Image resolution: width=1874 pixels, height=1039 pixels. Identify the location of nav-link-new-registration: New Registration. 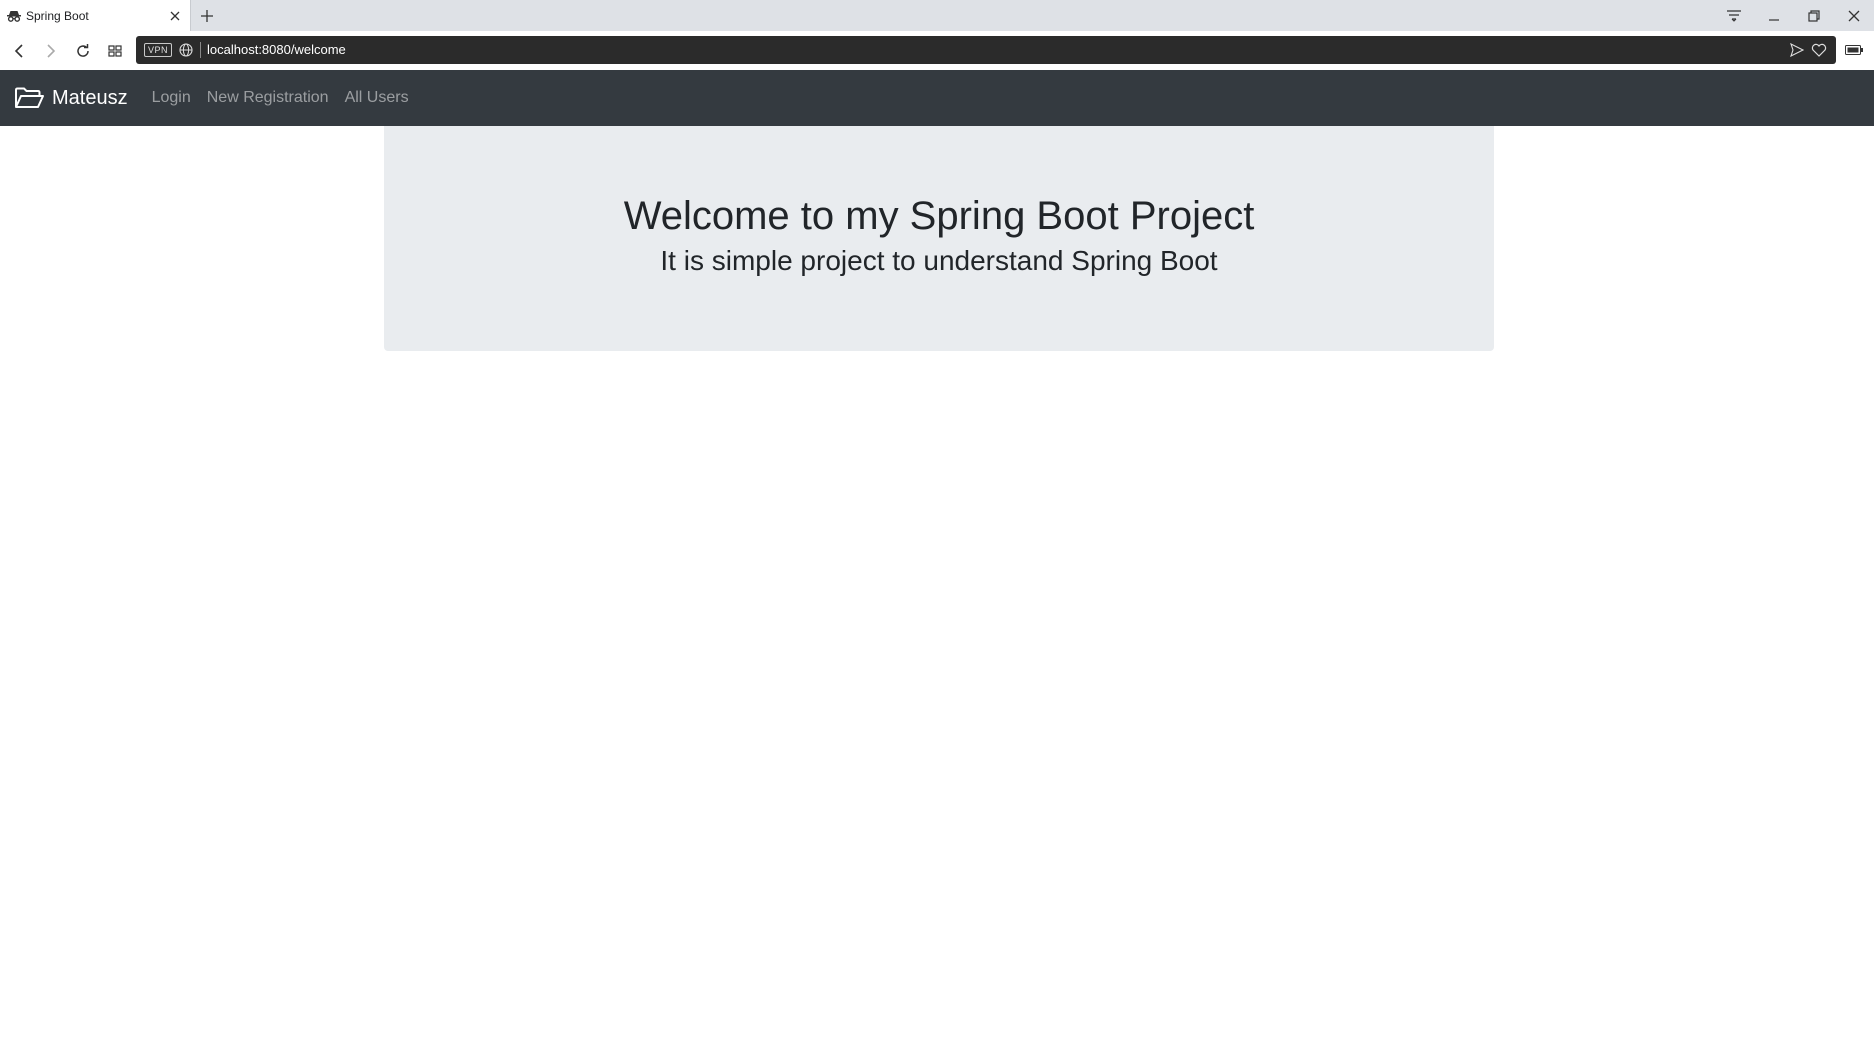
(268, 98).